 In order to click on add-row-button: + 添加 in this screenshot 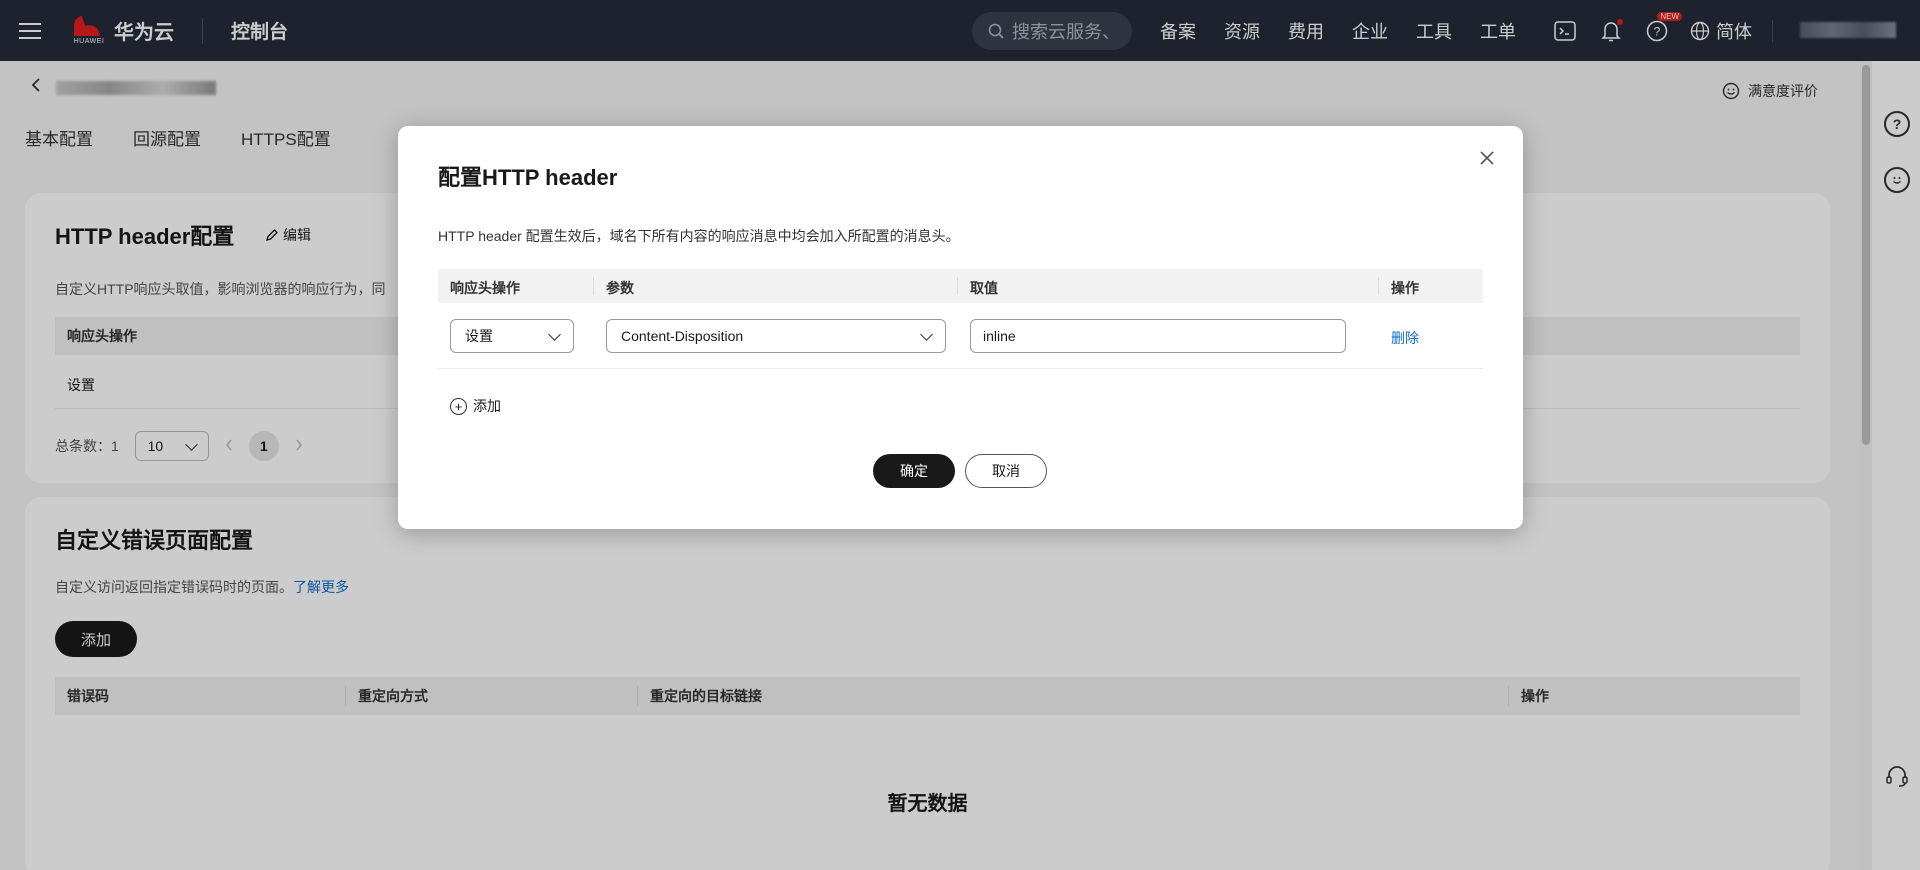, I will do `click(475, 406)`.